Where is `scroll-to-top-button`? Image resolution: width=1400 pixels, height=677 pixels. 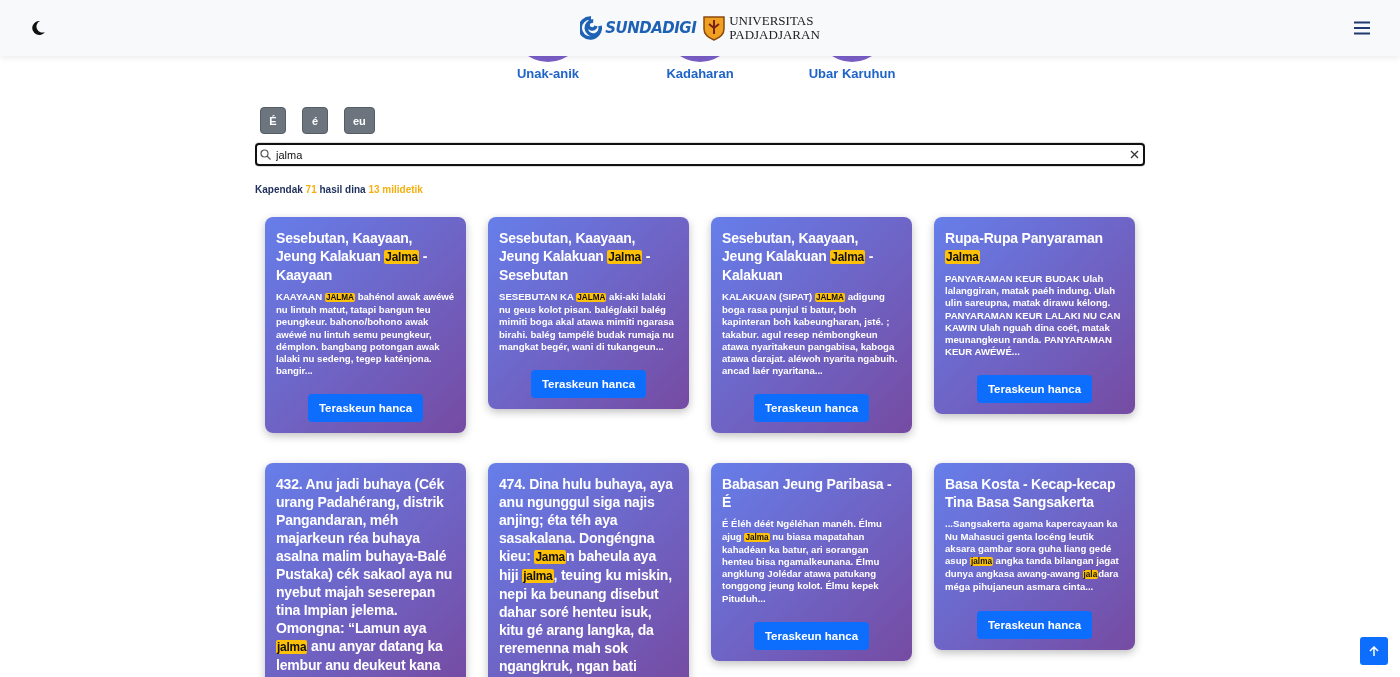 scroll-to-top-button is located at coordinates (1374, 651).